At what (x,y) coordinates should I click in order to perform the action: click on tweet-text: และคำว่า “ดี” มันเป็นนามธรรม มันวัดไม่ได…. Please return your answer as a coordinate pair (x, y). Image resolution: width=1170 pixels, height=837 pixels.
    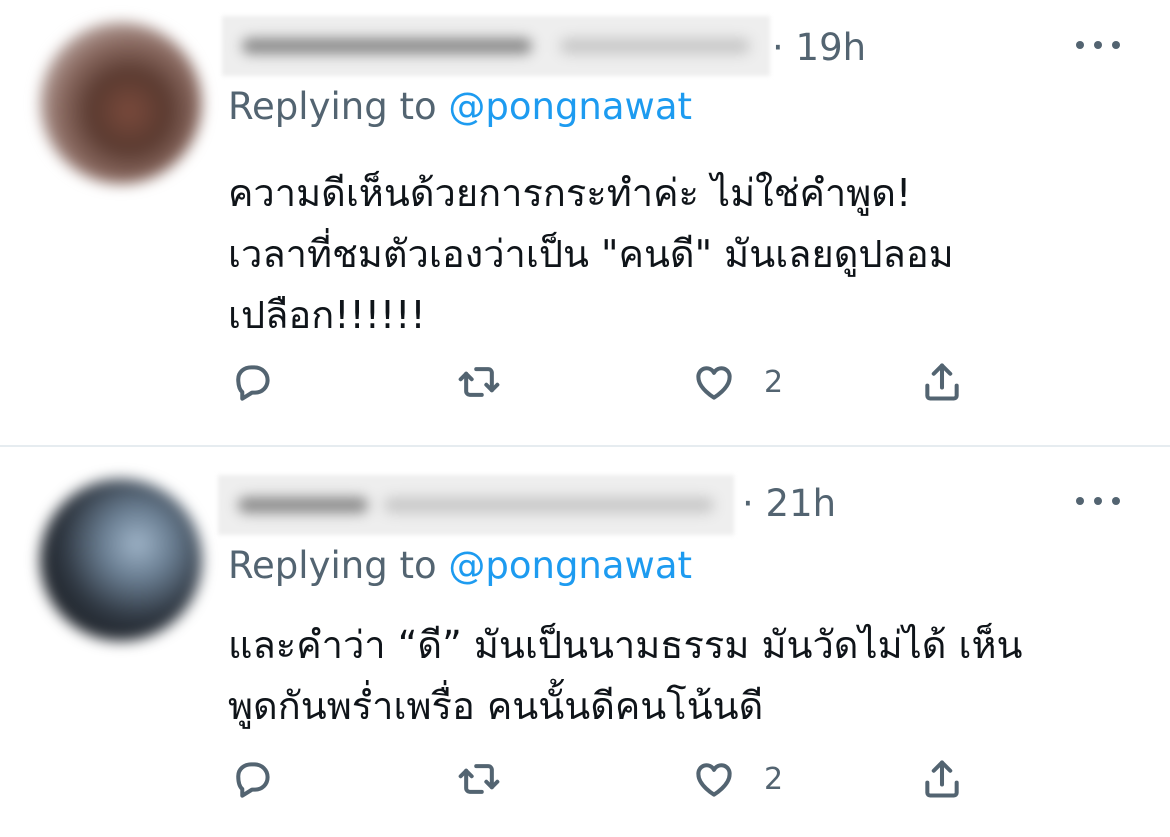
    Looking at the image, I should click on (625, 675).